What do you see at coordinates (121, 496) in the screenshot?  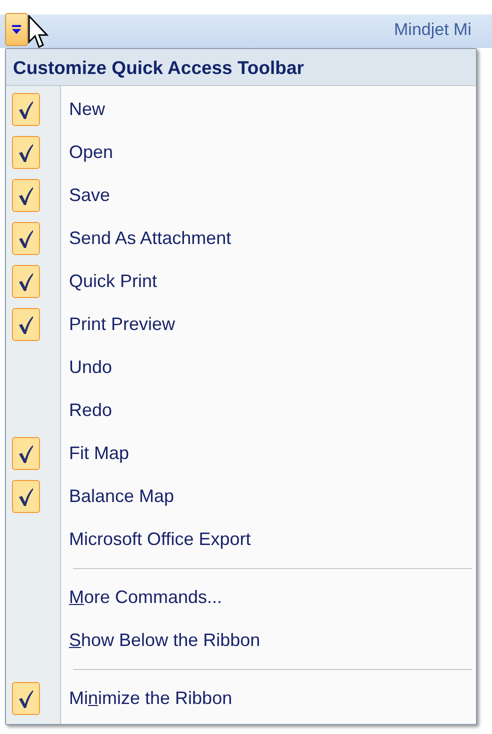 I see `menu-item: Balance Map` at bounding box center [121, 496].